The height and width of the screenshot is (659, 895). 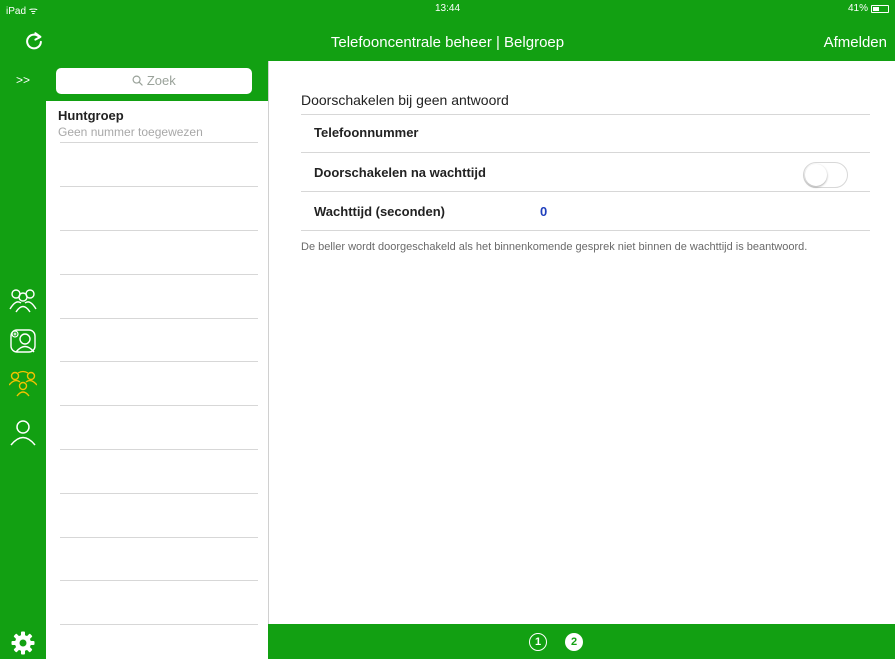 I want to click on gear-icon, so click(x=23, y=643).